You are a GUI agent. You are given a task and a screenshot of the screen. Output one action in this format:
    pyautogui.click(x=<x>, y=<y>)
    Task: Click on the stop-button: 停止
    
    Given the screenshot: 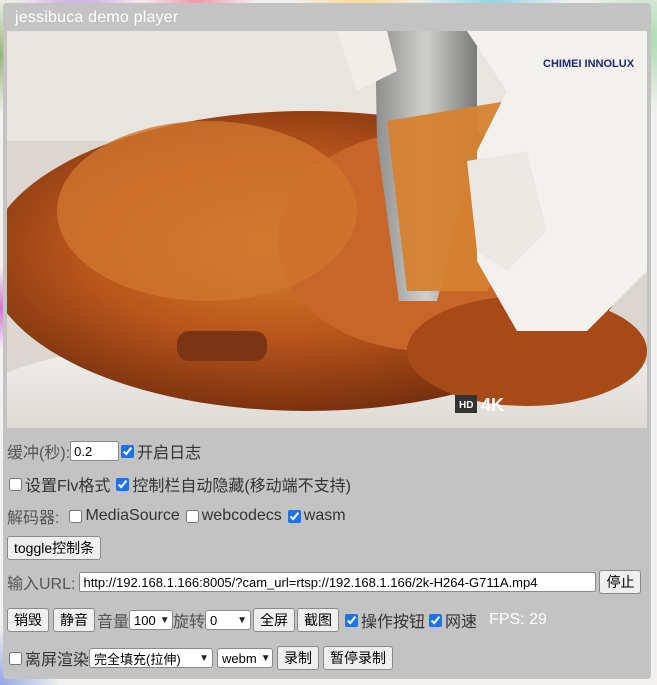 What is the action you would take?
    pyautogui.click(x=620, y=582)
    